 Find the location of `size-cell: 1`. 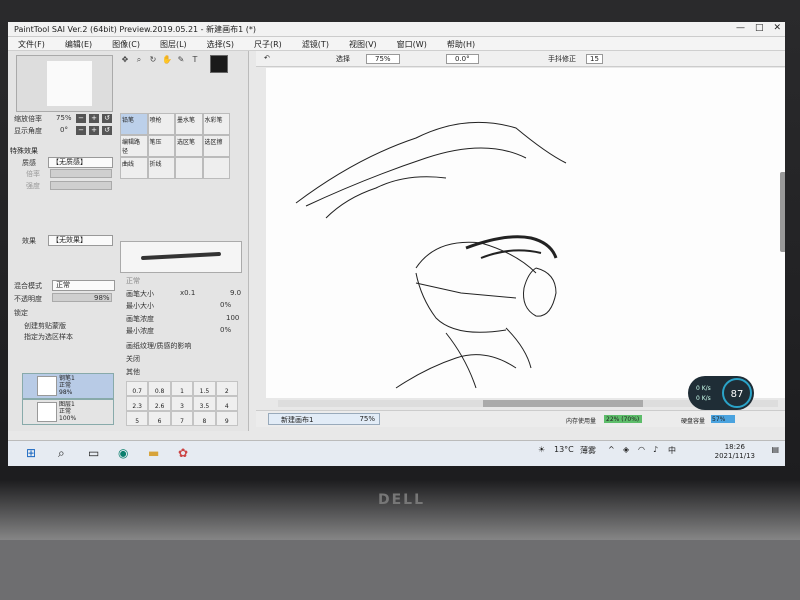

size-cell: 1 is located at coordinates (182, 388).